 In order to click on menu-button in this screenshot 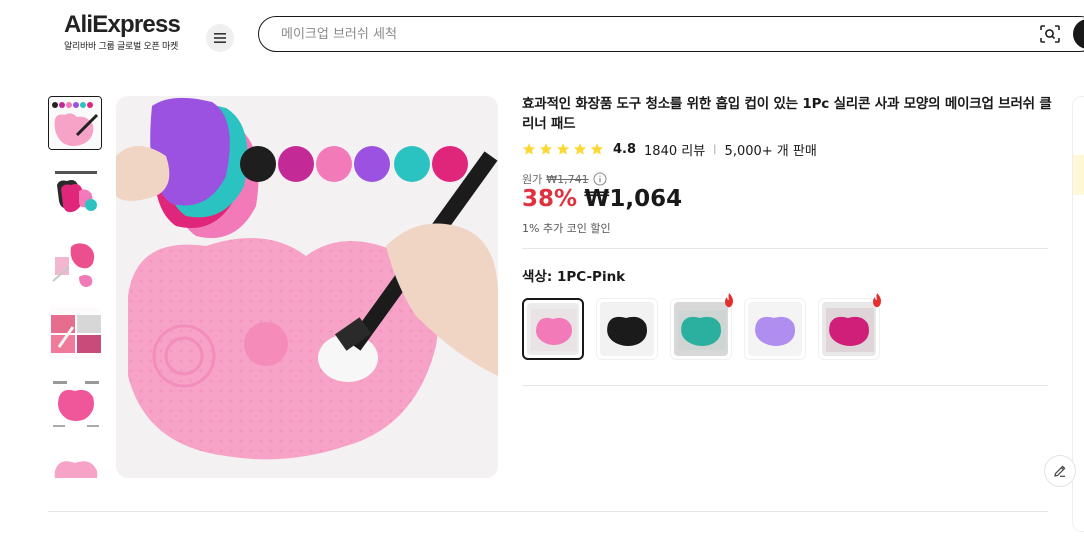, I will do `click(220, 38)`.